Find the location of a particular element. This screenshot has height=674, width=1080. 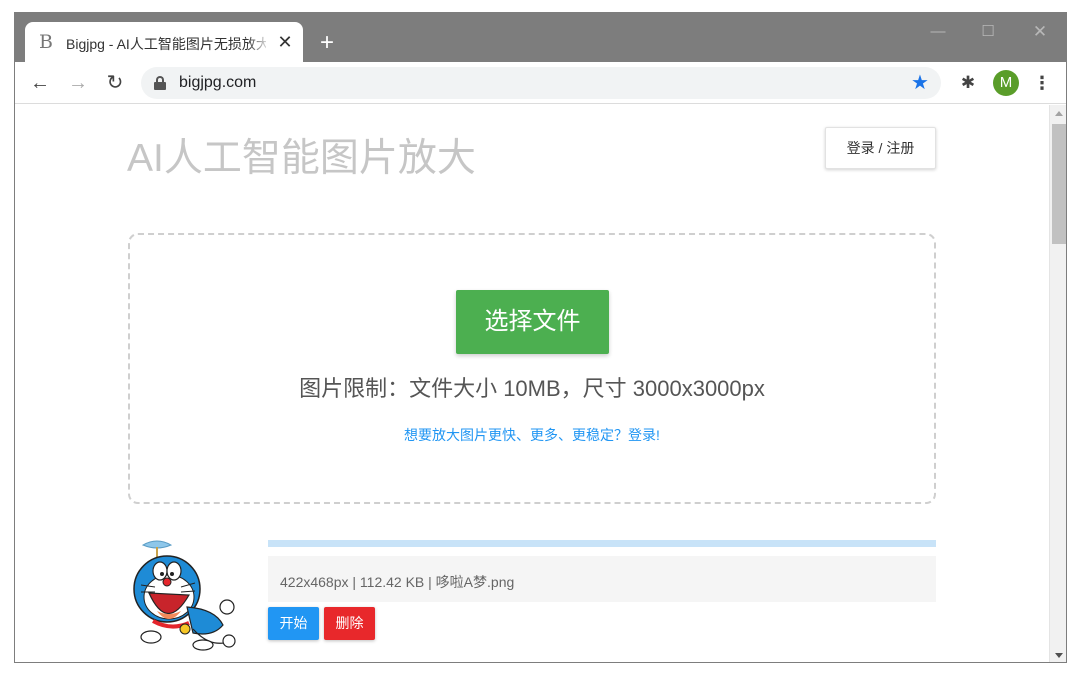

reload-icon: ↻ is located at coordinates (115, 83).